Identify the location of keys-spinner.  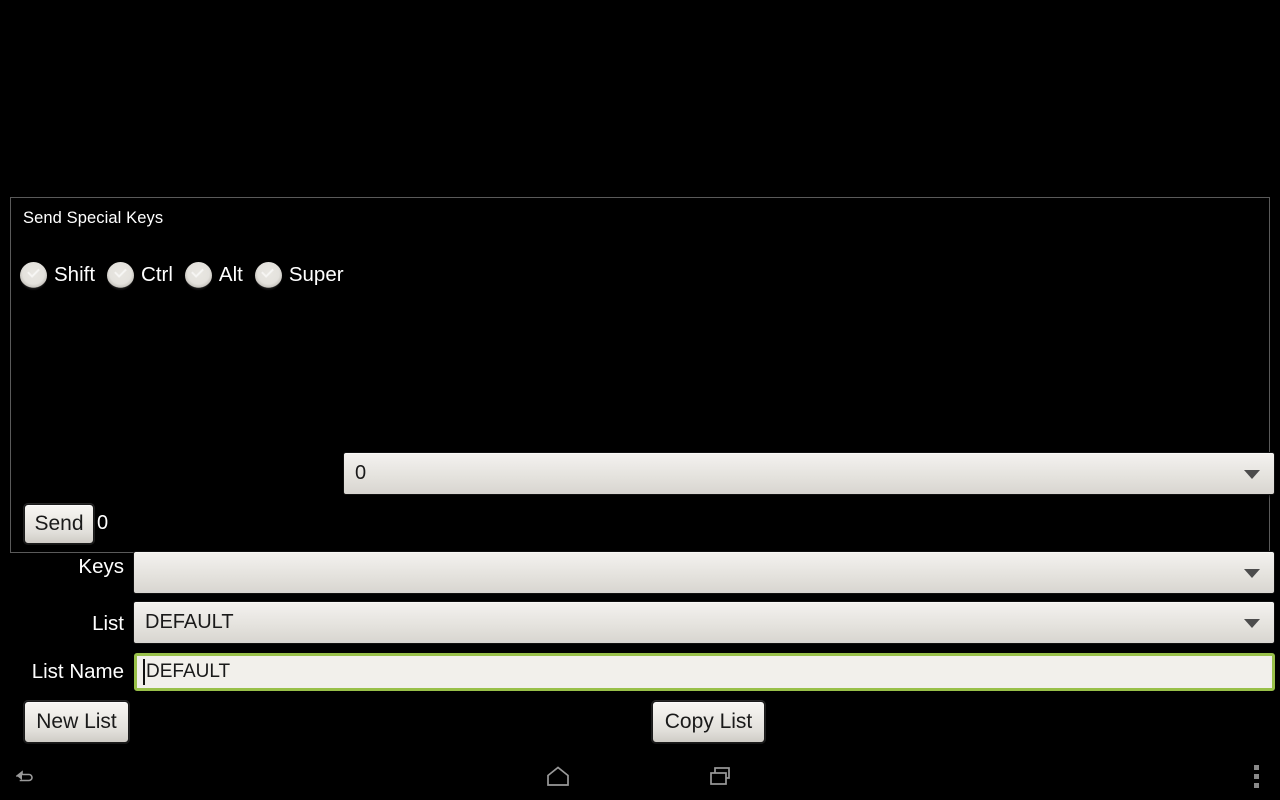
(704, 572).